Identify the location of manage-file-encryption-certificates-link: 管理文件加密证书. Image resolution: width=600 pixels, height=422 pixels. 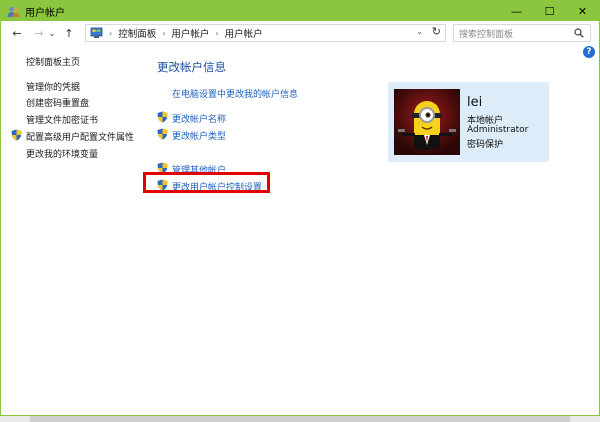
(62, 119).